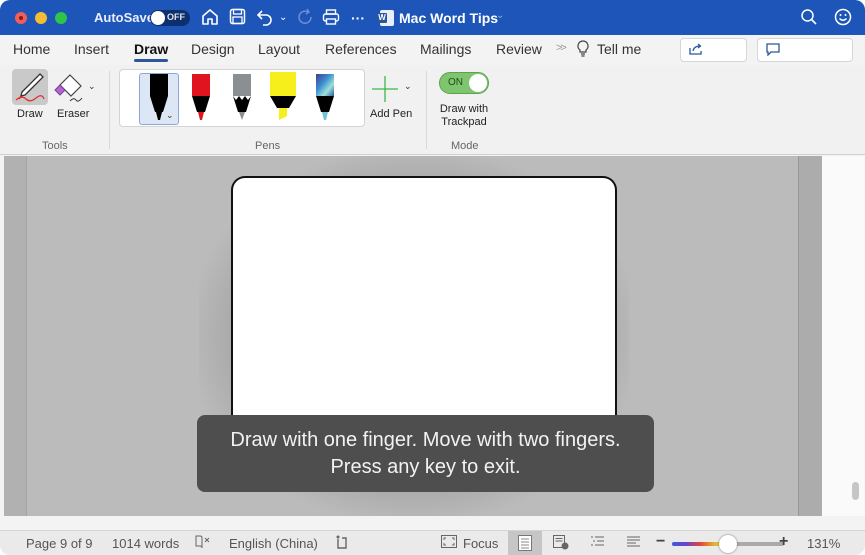 This screenshot has height=555, width=865. What do you see at coordinates (68, 88) in the screenshot?
I see `eraser-icon` at bounding box center [68, 88].